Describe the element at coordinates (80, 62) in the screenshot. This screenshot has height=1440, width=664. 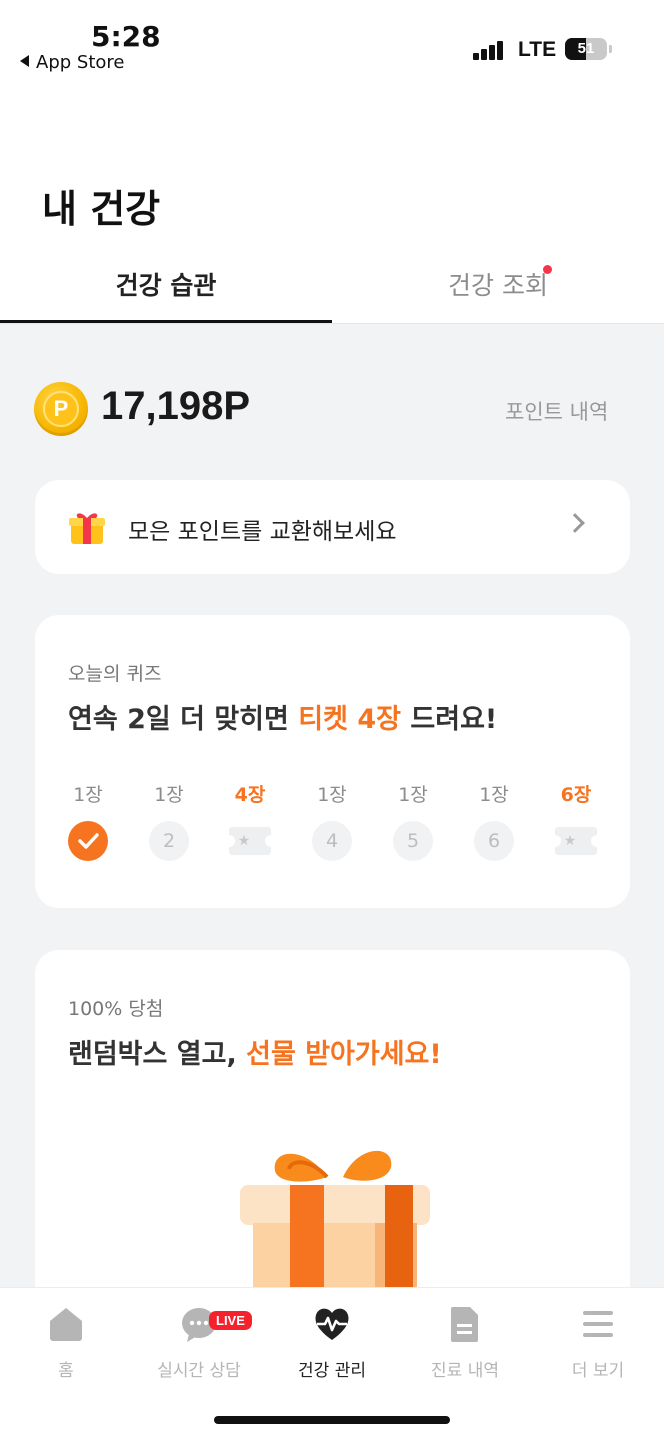
I see `back-label: App Store` at that location.